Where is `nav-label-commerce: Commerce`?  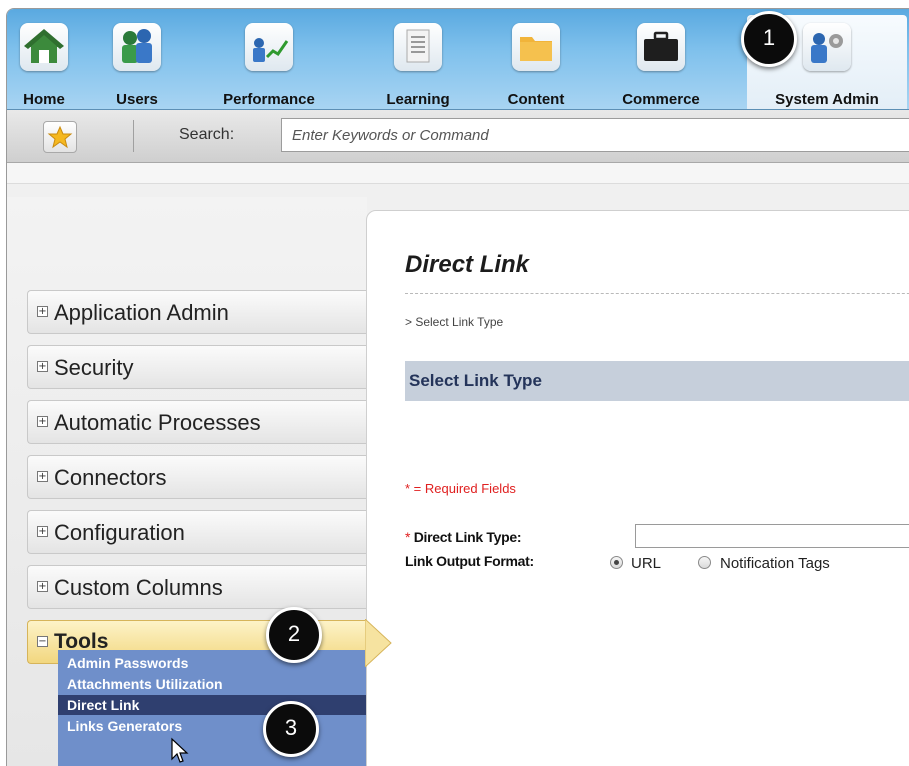 nav-label-commerce: Commerce is located at coordinates (661, 99).